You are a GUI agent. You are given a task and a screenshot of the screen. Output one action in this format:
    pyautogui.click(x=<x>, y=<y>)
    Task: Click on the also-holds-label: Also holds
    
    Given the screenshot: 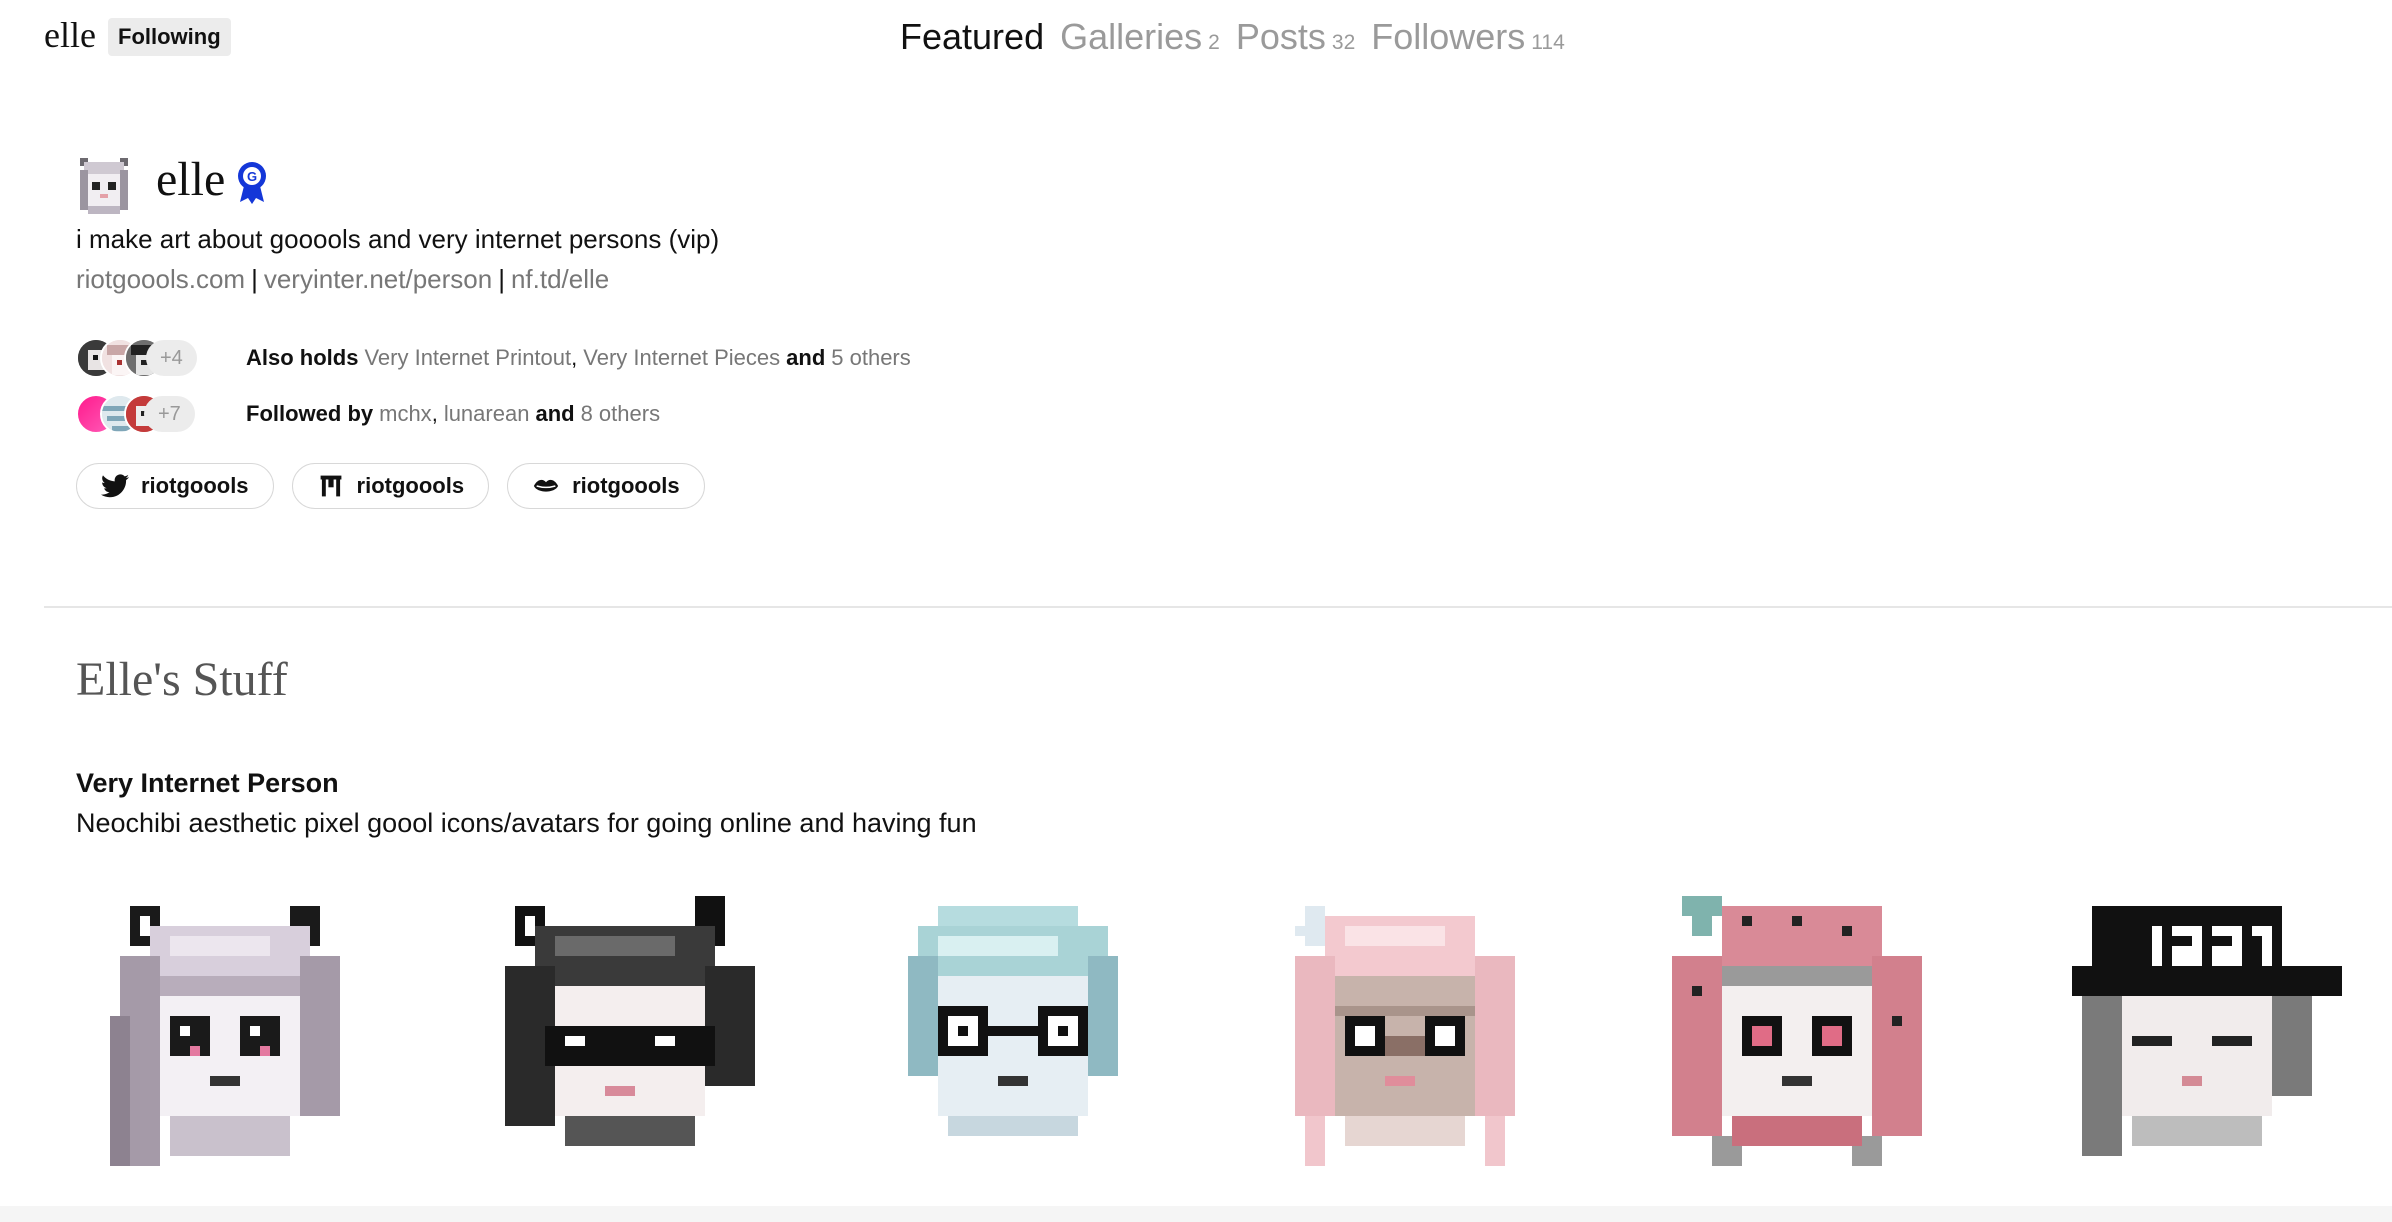 What is the action you would take?
    pyautogui.click(x=302, y=357)
    